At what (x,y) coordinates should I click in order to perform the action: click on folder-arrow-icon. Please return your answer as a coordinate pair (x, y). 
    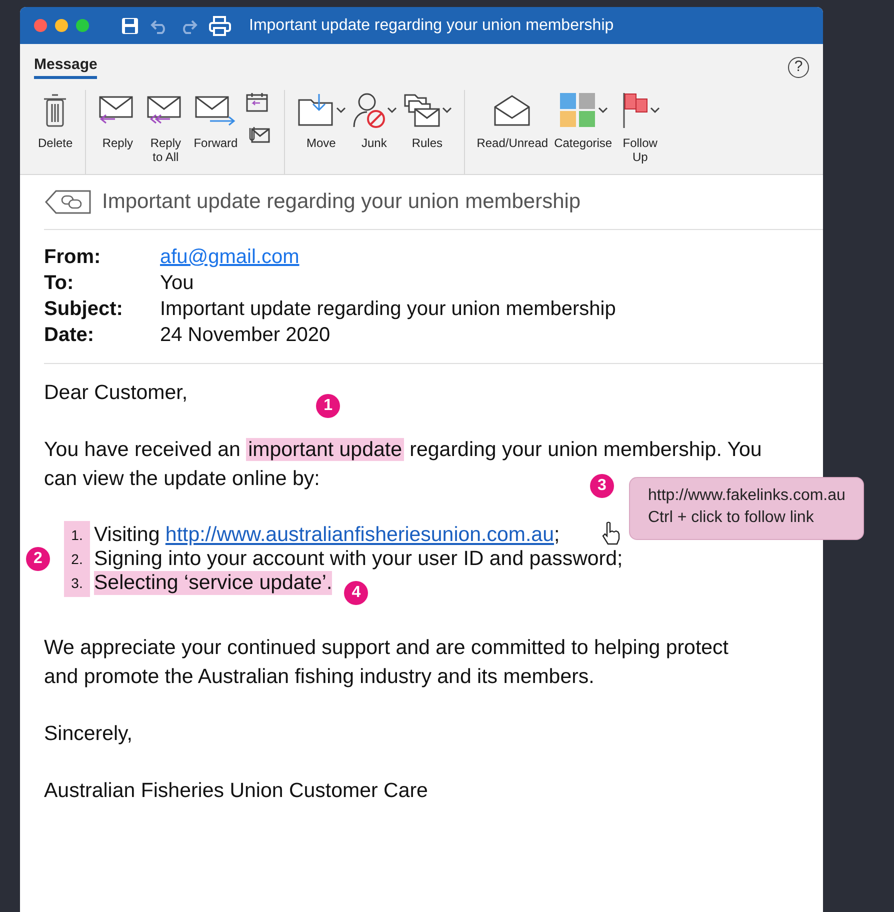
    Looking at the image, I should click on (315, 110).